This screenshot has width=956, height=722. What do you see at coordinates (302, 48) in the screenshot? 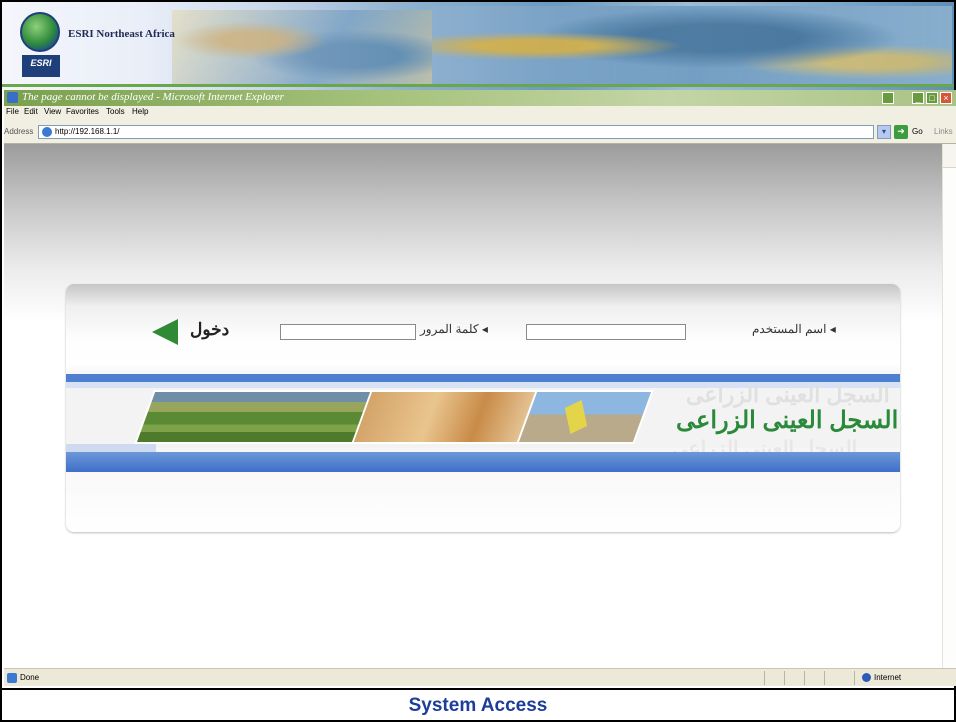
I see `banner-map-image` at bounding box center [302, 48].